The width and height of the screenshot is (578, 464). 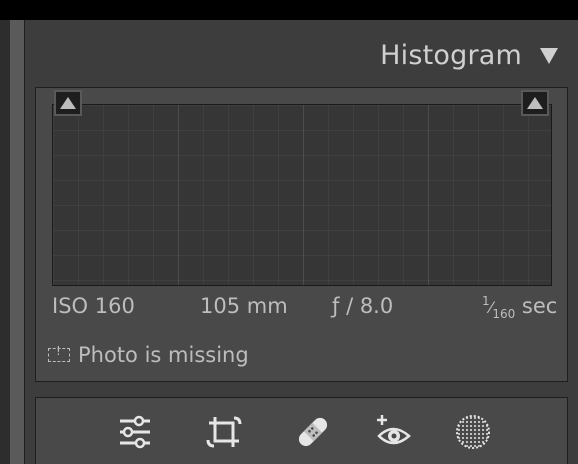 I want to click on focal-length-value: 105 mm, so click(x=244, y=306).